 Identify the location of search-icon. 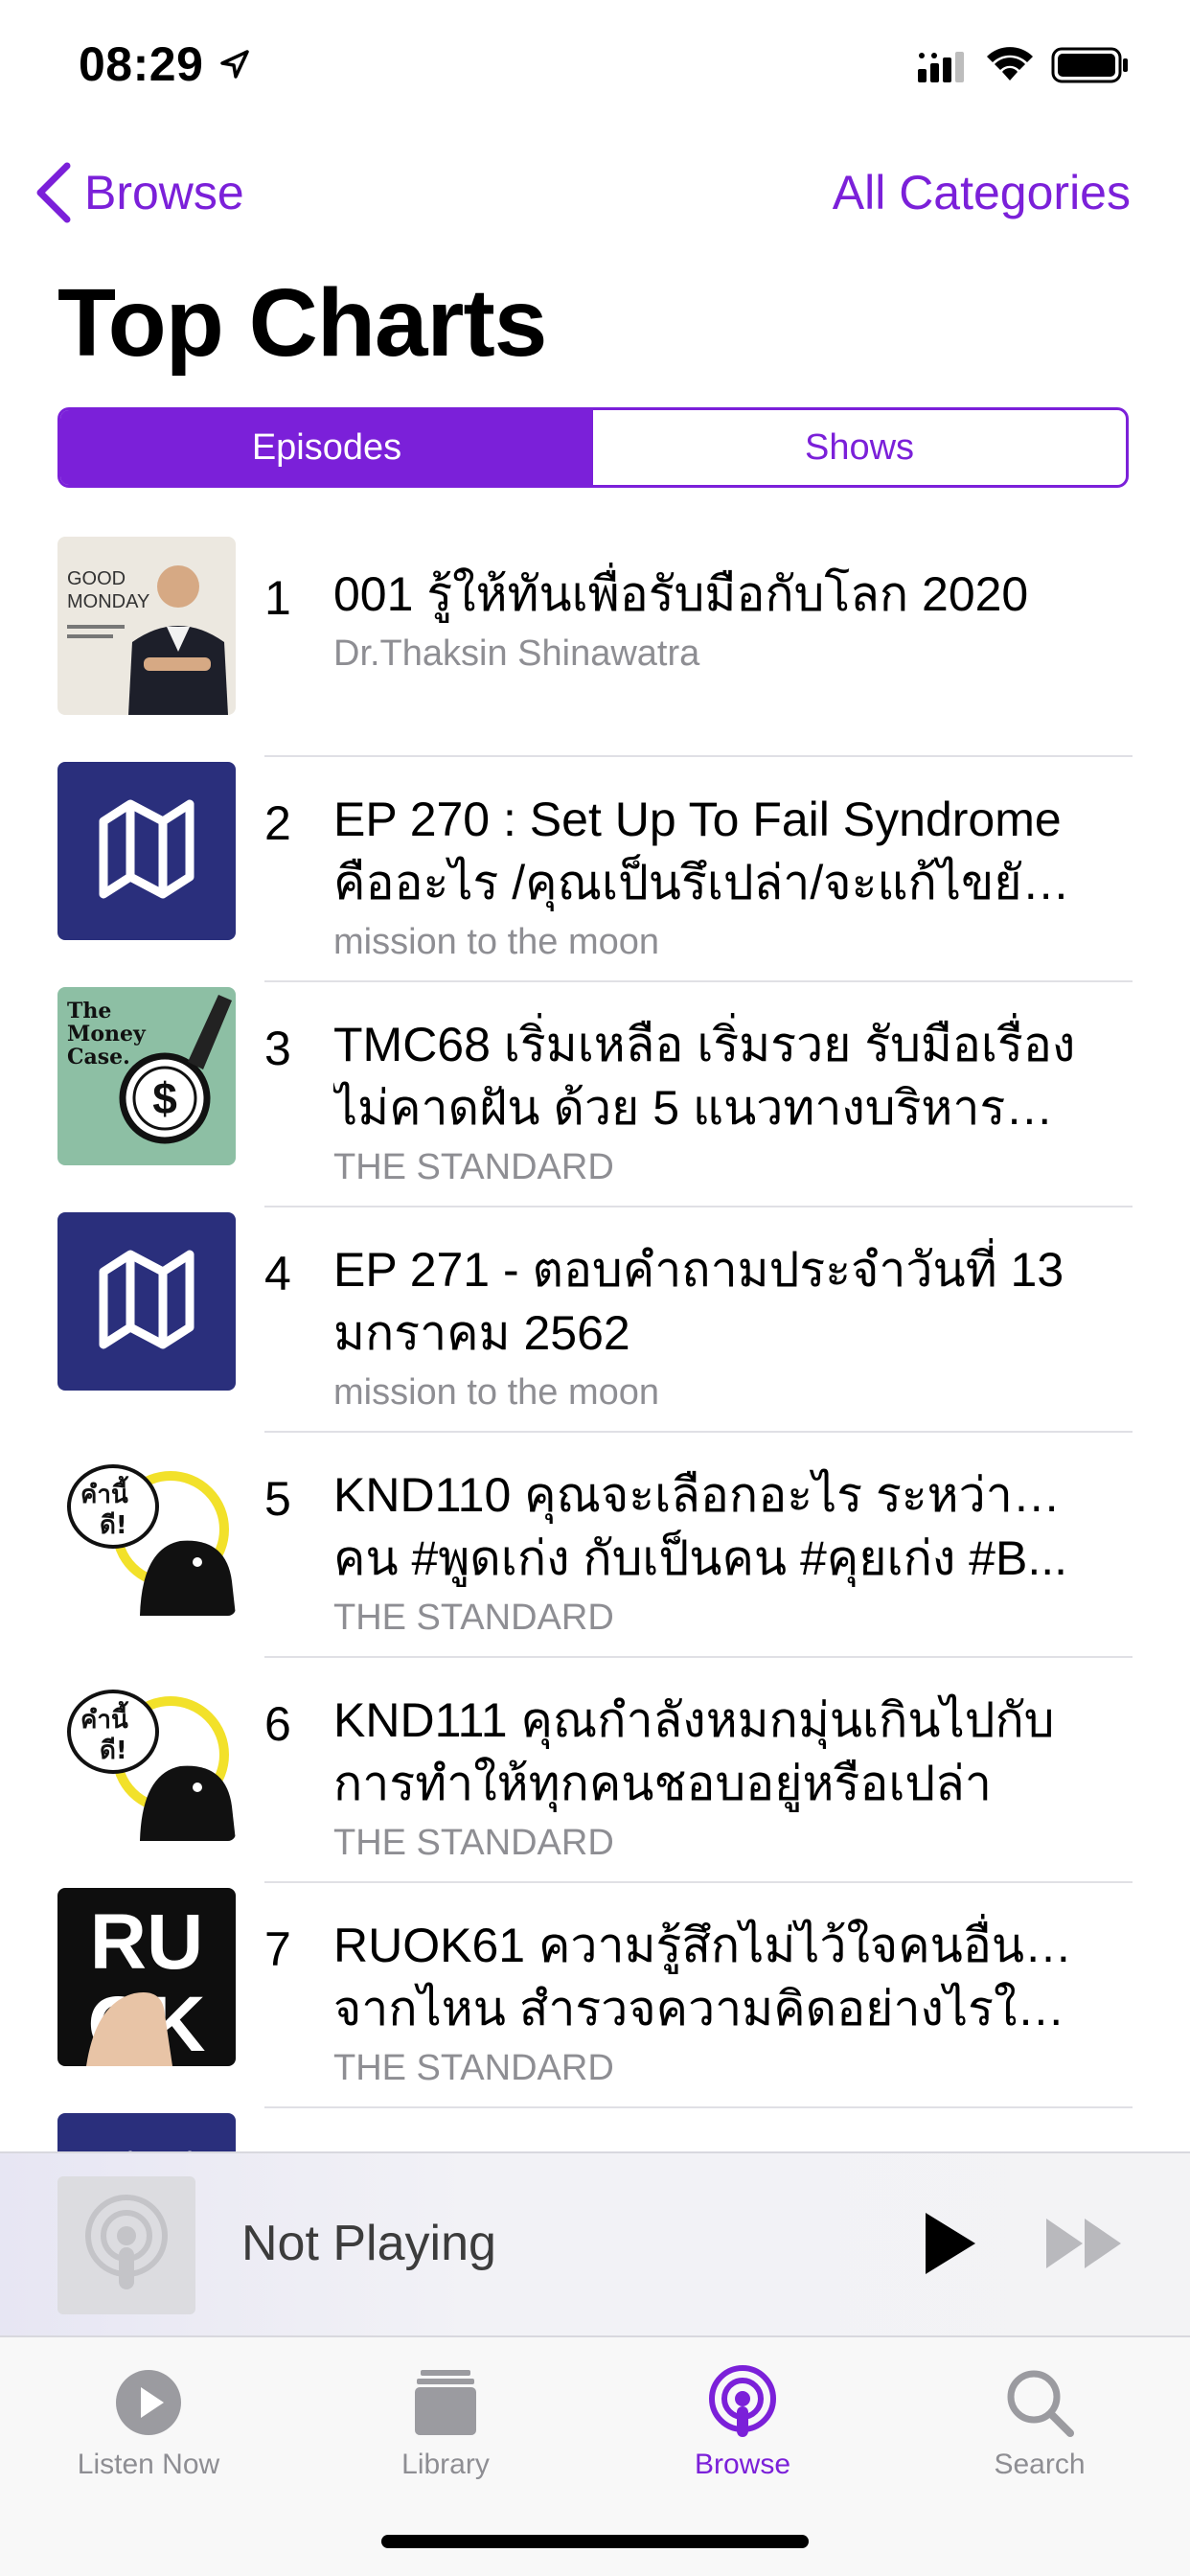
(1040, 2403).